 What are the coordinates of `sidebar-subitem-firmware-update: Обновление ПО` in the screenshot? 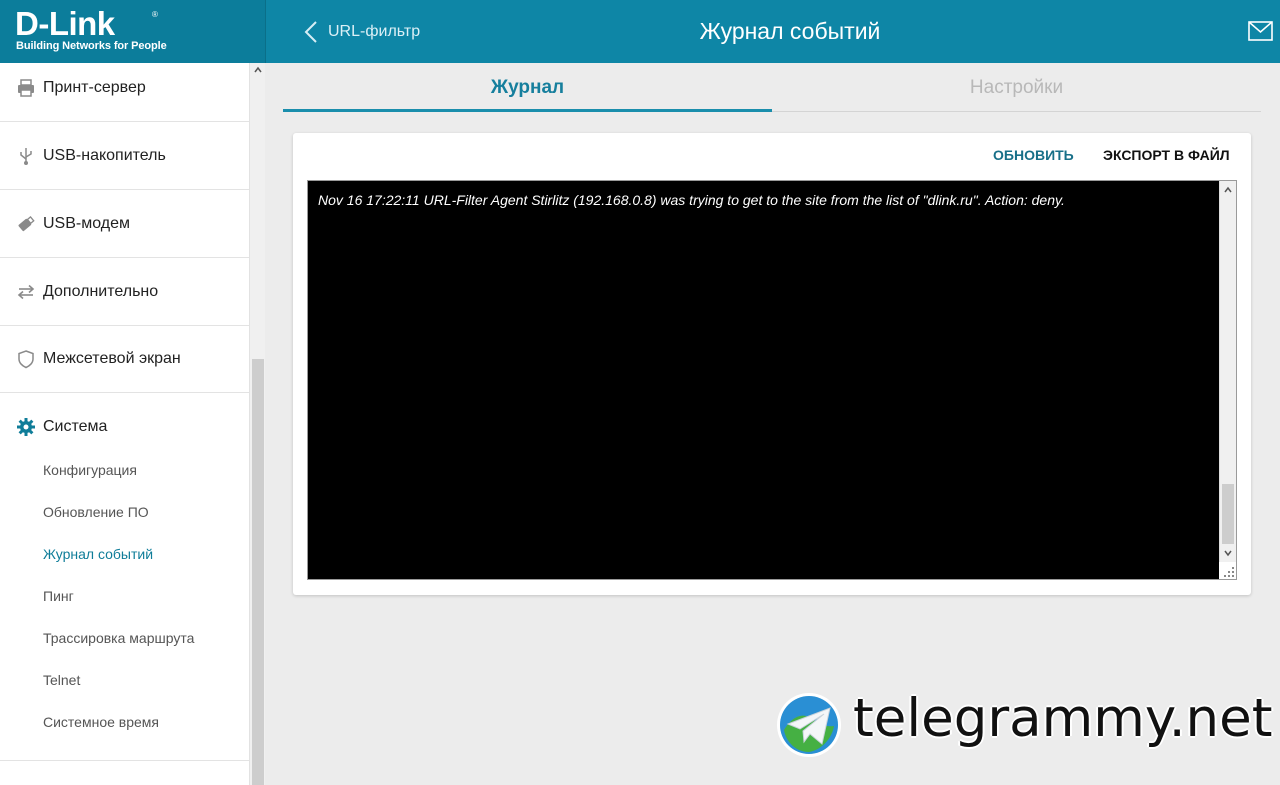 It's located at (96, 512).